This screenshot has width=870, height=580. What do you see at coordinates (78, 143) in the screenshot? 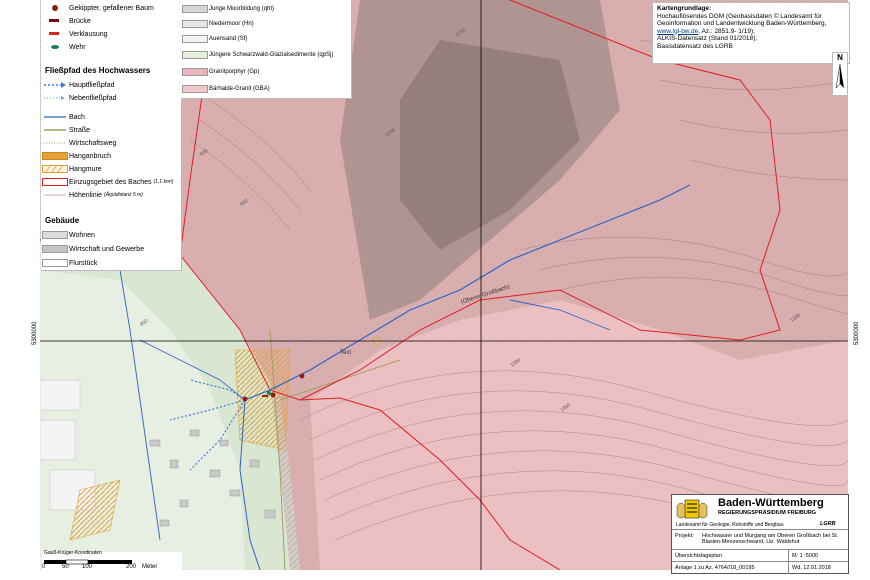
I see `legend-item: Wirtschaftsweg` at bounding box center [78, 143].